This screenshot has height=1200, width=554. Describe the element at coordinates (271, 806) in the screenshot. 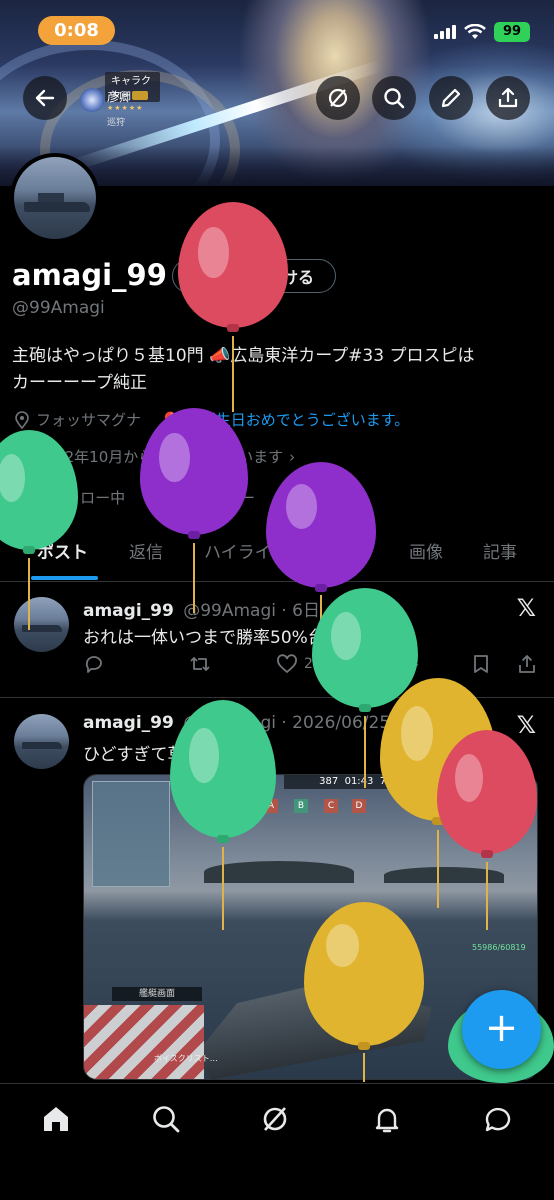

I see `media-cap-a: A` at that location.